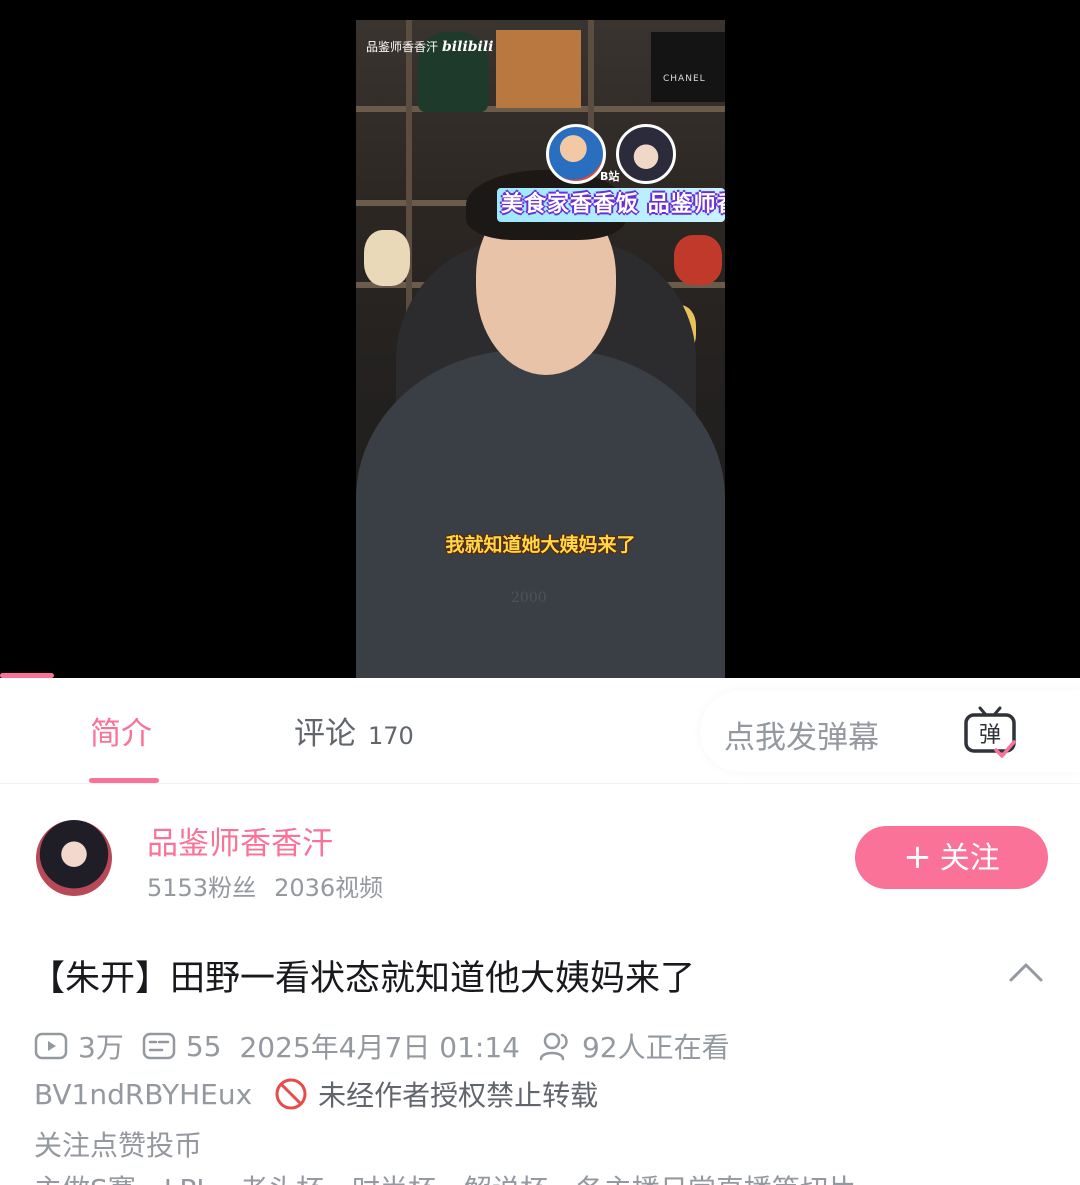 Image resolution: width=1080 pixels, height=1185 pixels. Describe the element at coordinates (990, 735) in the screenshot. I see `svg-text: 弹` at that location.